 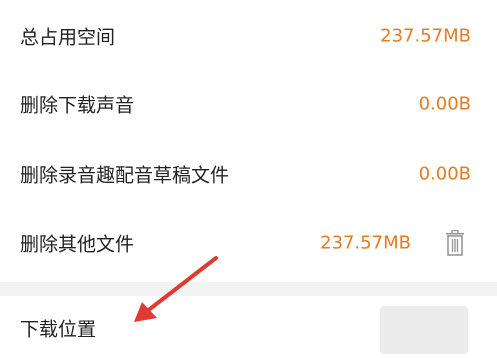 I want to click on delete-other-files-value: 237.57MB, so click(x=365, y=243).